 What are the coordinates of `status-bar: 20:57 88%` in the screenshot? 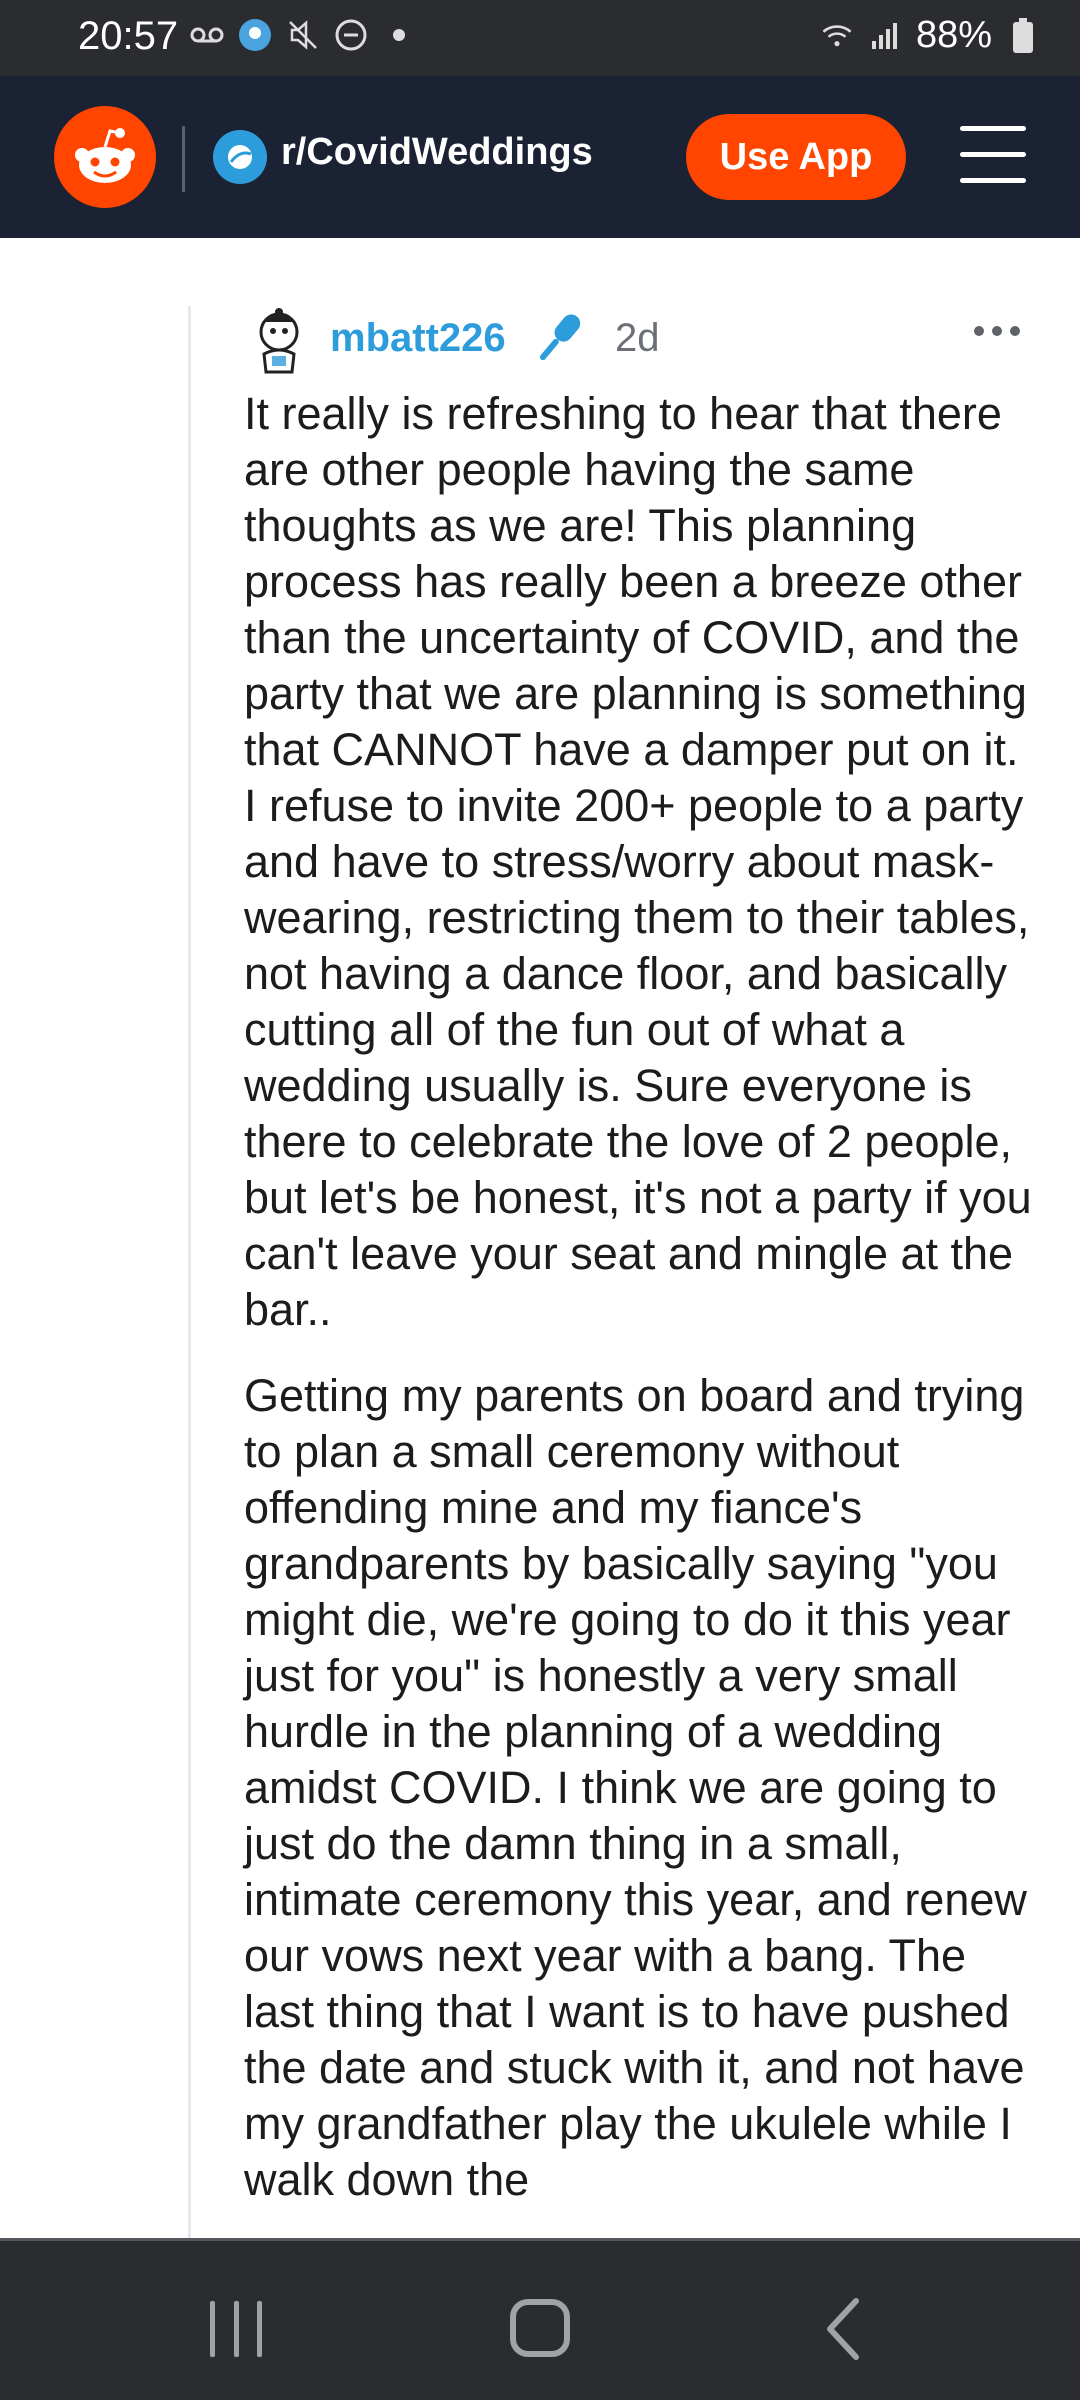 It's located at (540, 38).